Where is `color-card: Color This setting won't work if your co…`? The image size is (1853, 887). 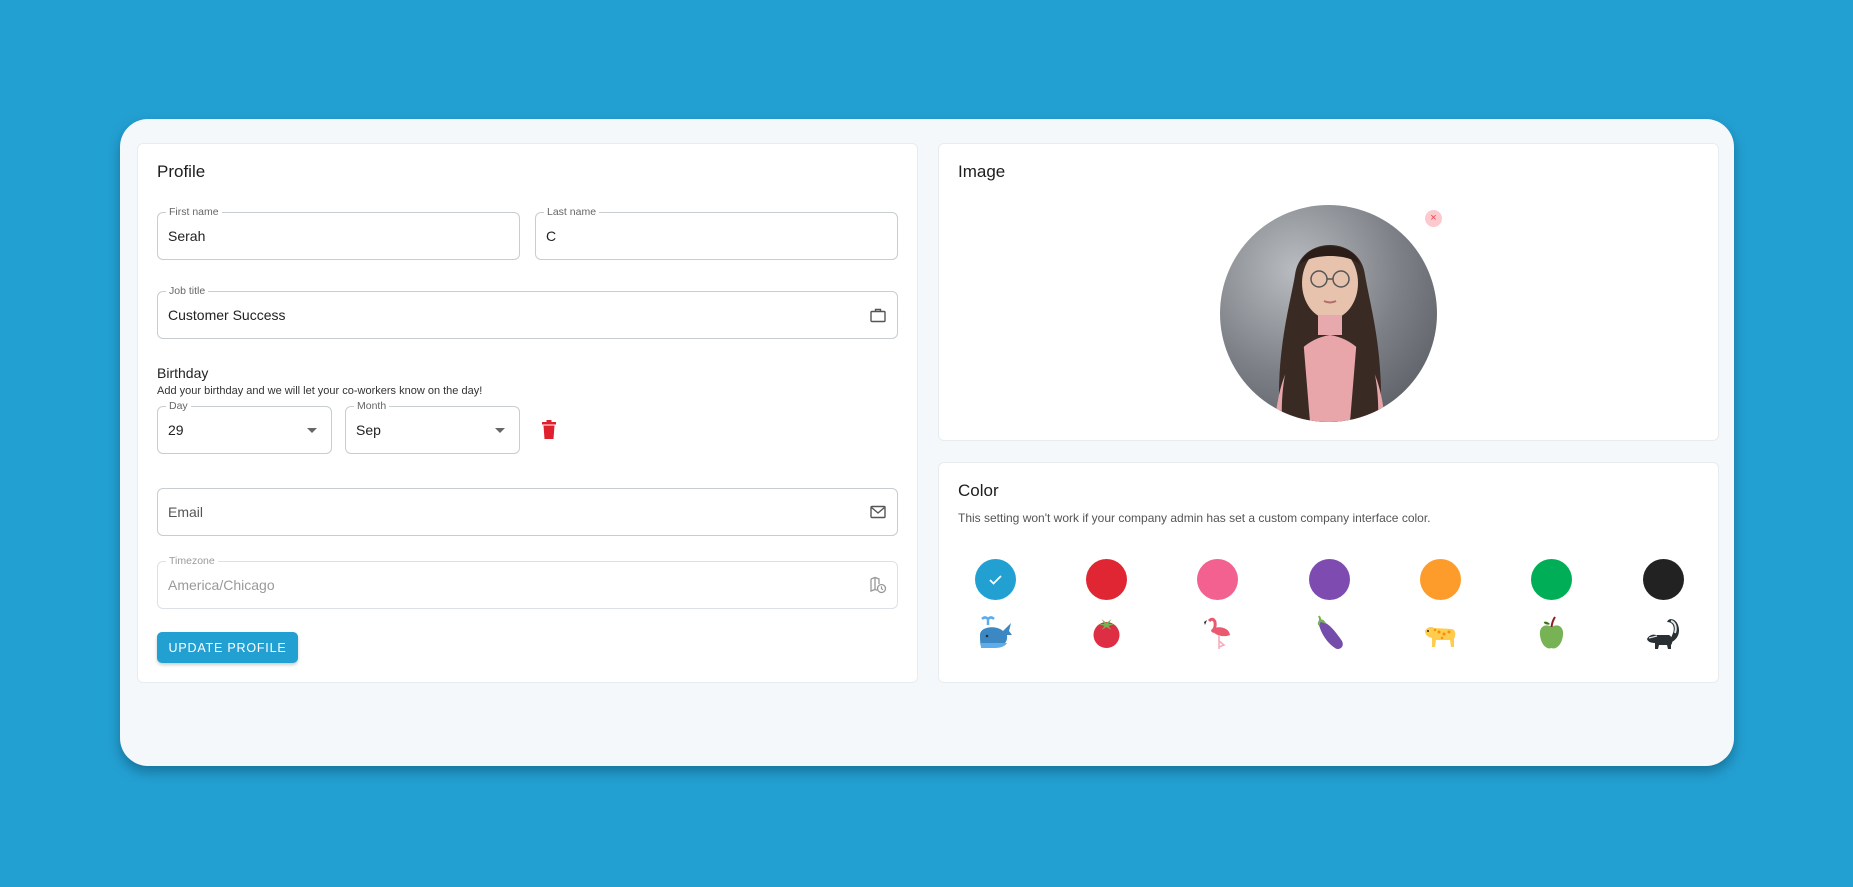
color-card: Color This setting won't work if your co… is located at coordinates (1328, 572).